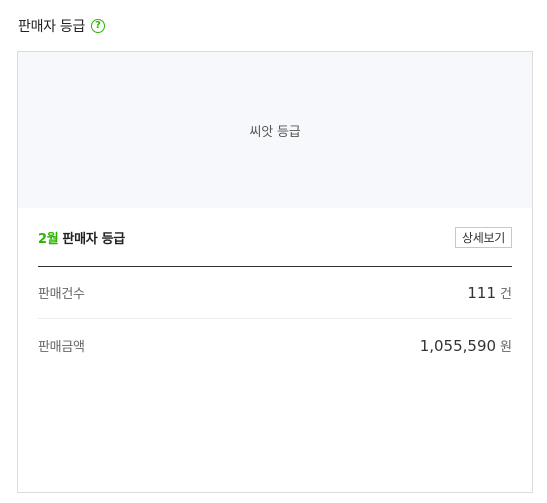 This screenshot has width=547, height=503. I want to click on summary-title-text: 판매자 등급, so click(93, 239).